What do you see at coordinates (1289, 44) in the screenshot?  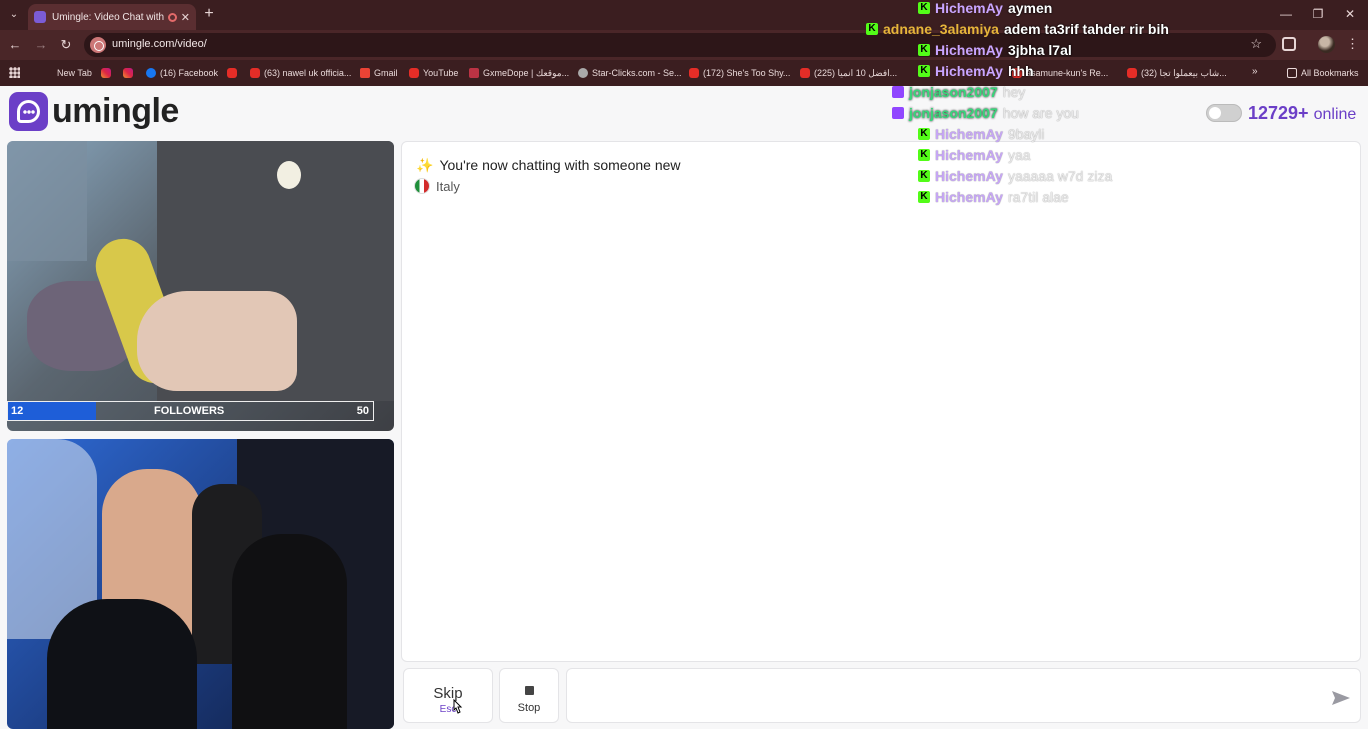 I see `extensions-icon` at bounding box center [1289, 44].